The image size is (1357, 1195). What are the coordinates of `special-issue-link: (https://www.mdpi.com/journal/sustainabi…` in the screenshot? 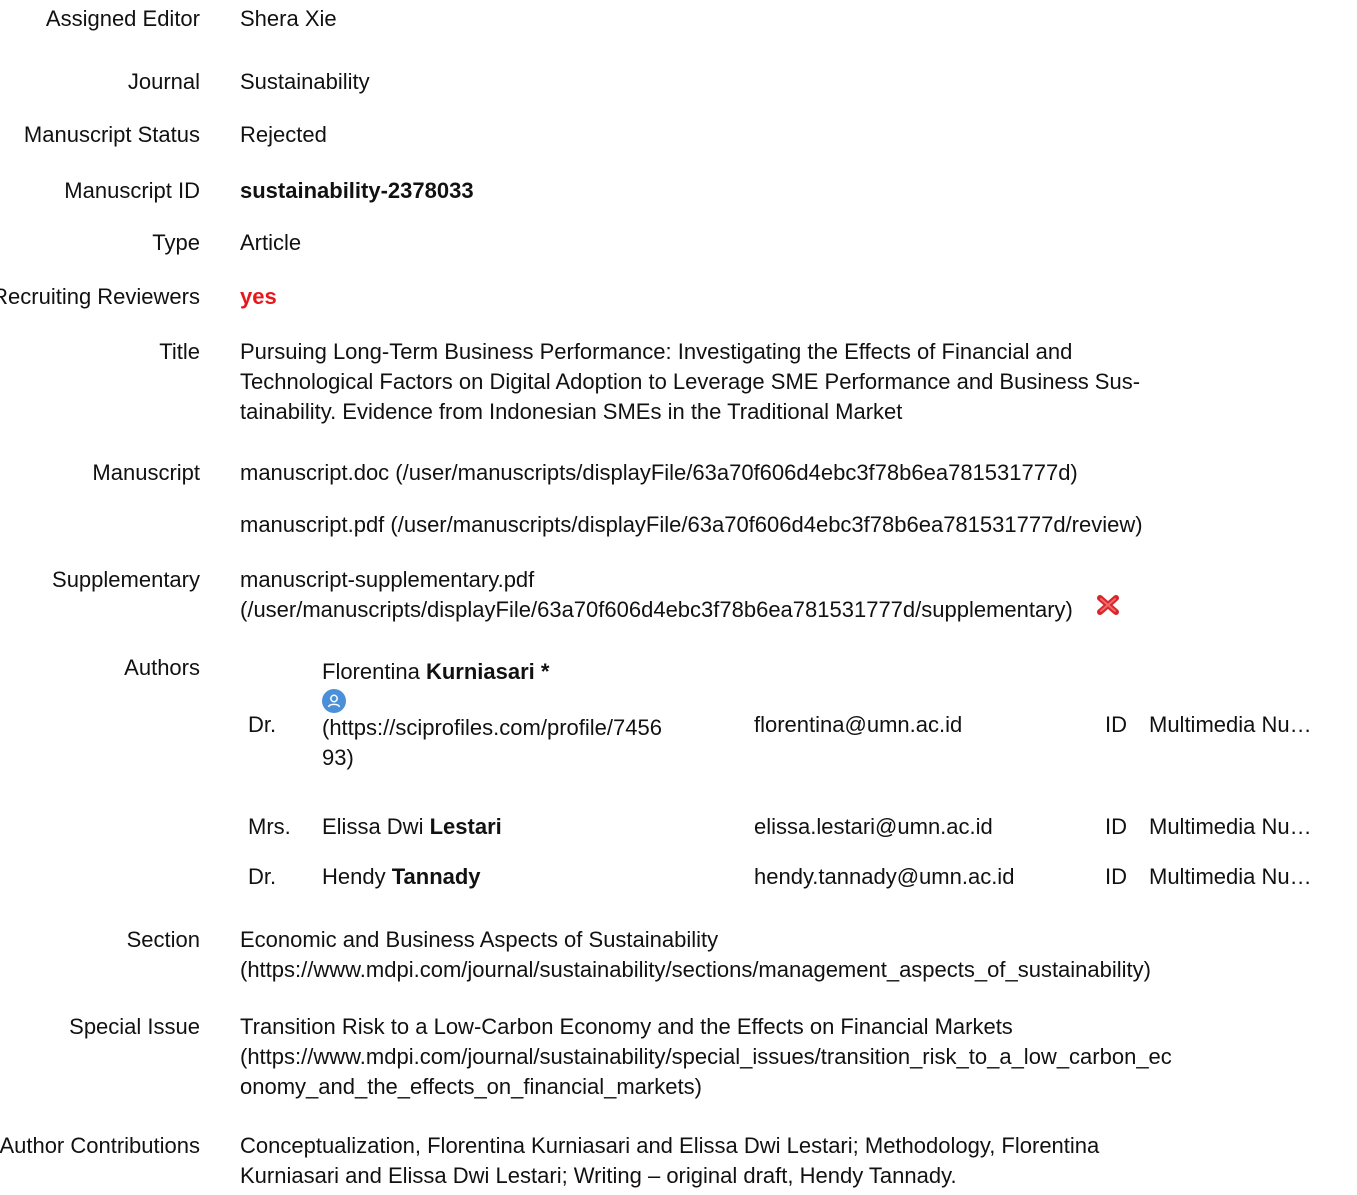 It's located at (785, 1057).